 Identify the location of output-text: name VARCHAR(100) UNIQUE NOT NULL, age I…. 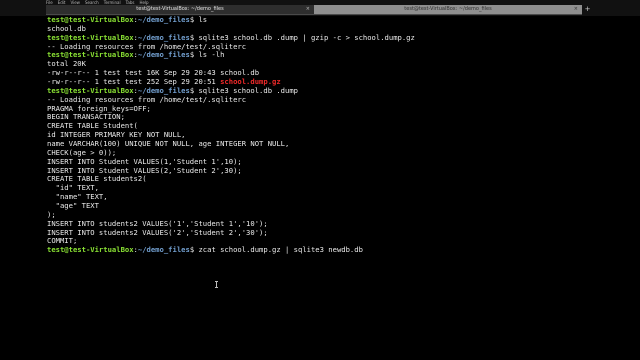
(168, 144).